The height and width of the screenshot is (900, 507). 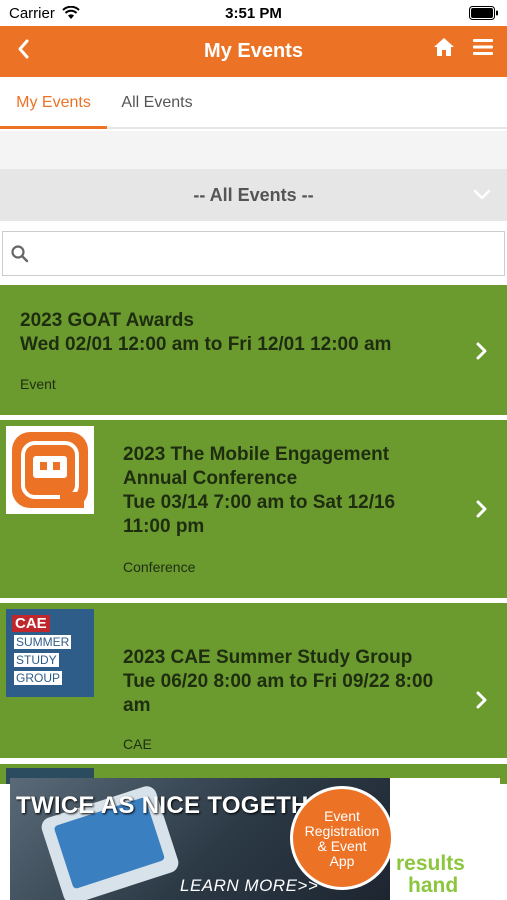 I want to click on home-icon, so click(x=444, y=47).